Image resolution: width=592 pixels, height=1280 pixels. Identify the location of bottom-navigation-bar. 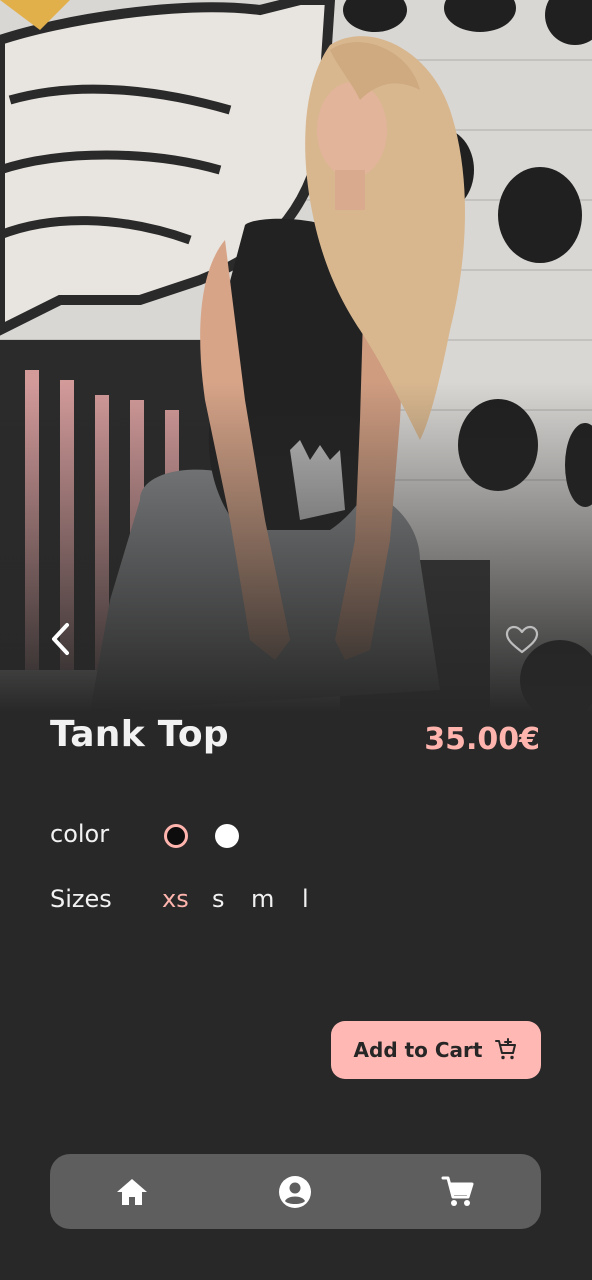
(295, 1191).